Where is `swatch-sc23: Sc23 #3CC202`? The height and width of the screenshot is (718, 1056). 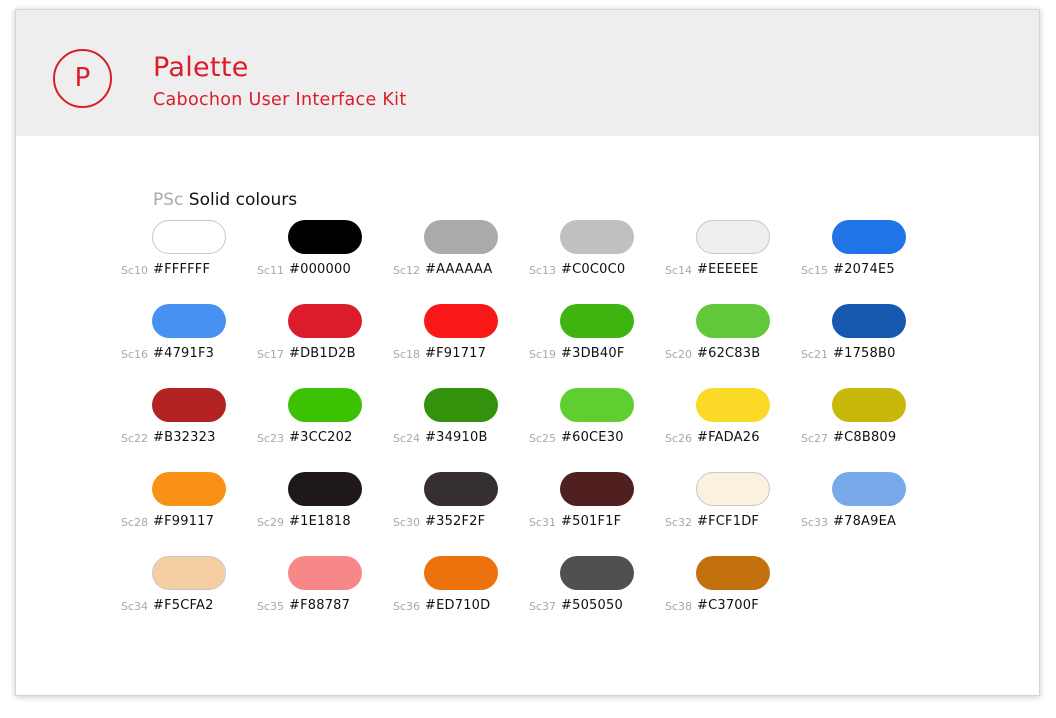 swatch-sc23: Sc23 #3CC202 is located at coordinates (257, 423).